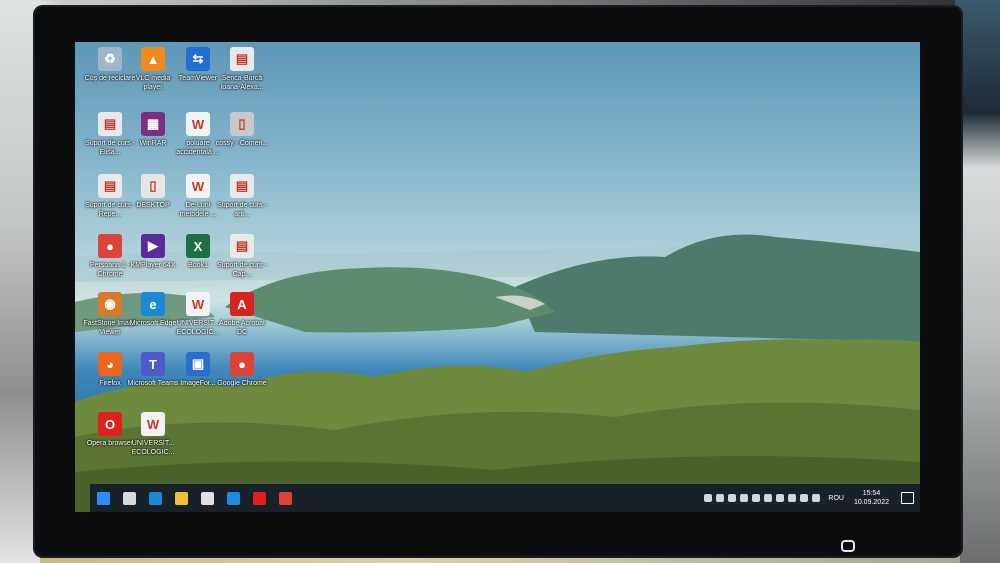 This screenshot has height=563, width=1000. What do you see at coordinates (242, 304) in the screenshot?
I see `acrobat-icon: A` at bounding box center [242, 304].